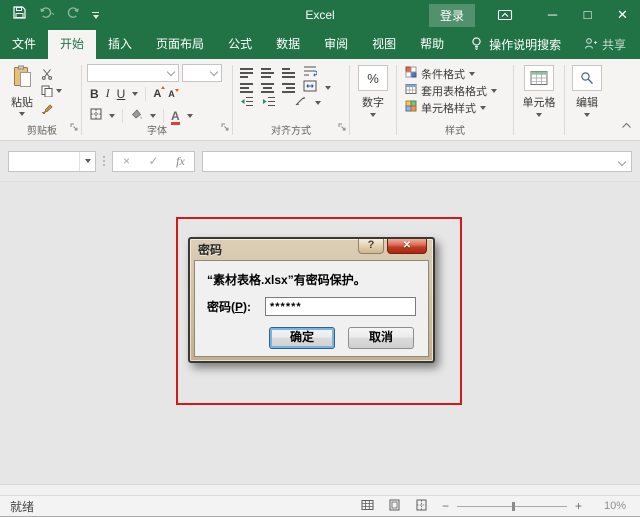  What do you see at coordinates (505, 15) in the screenshot?
I see `ribbon-display-options-icon` at bounding box center [505, 15].